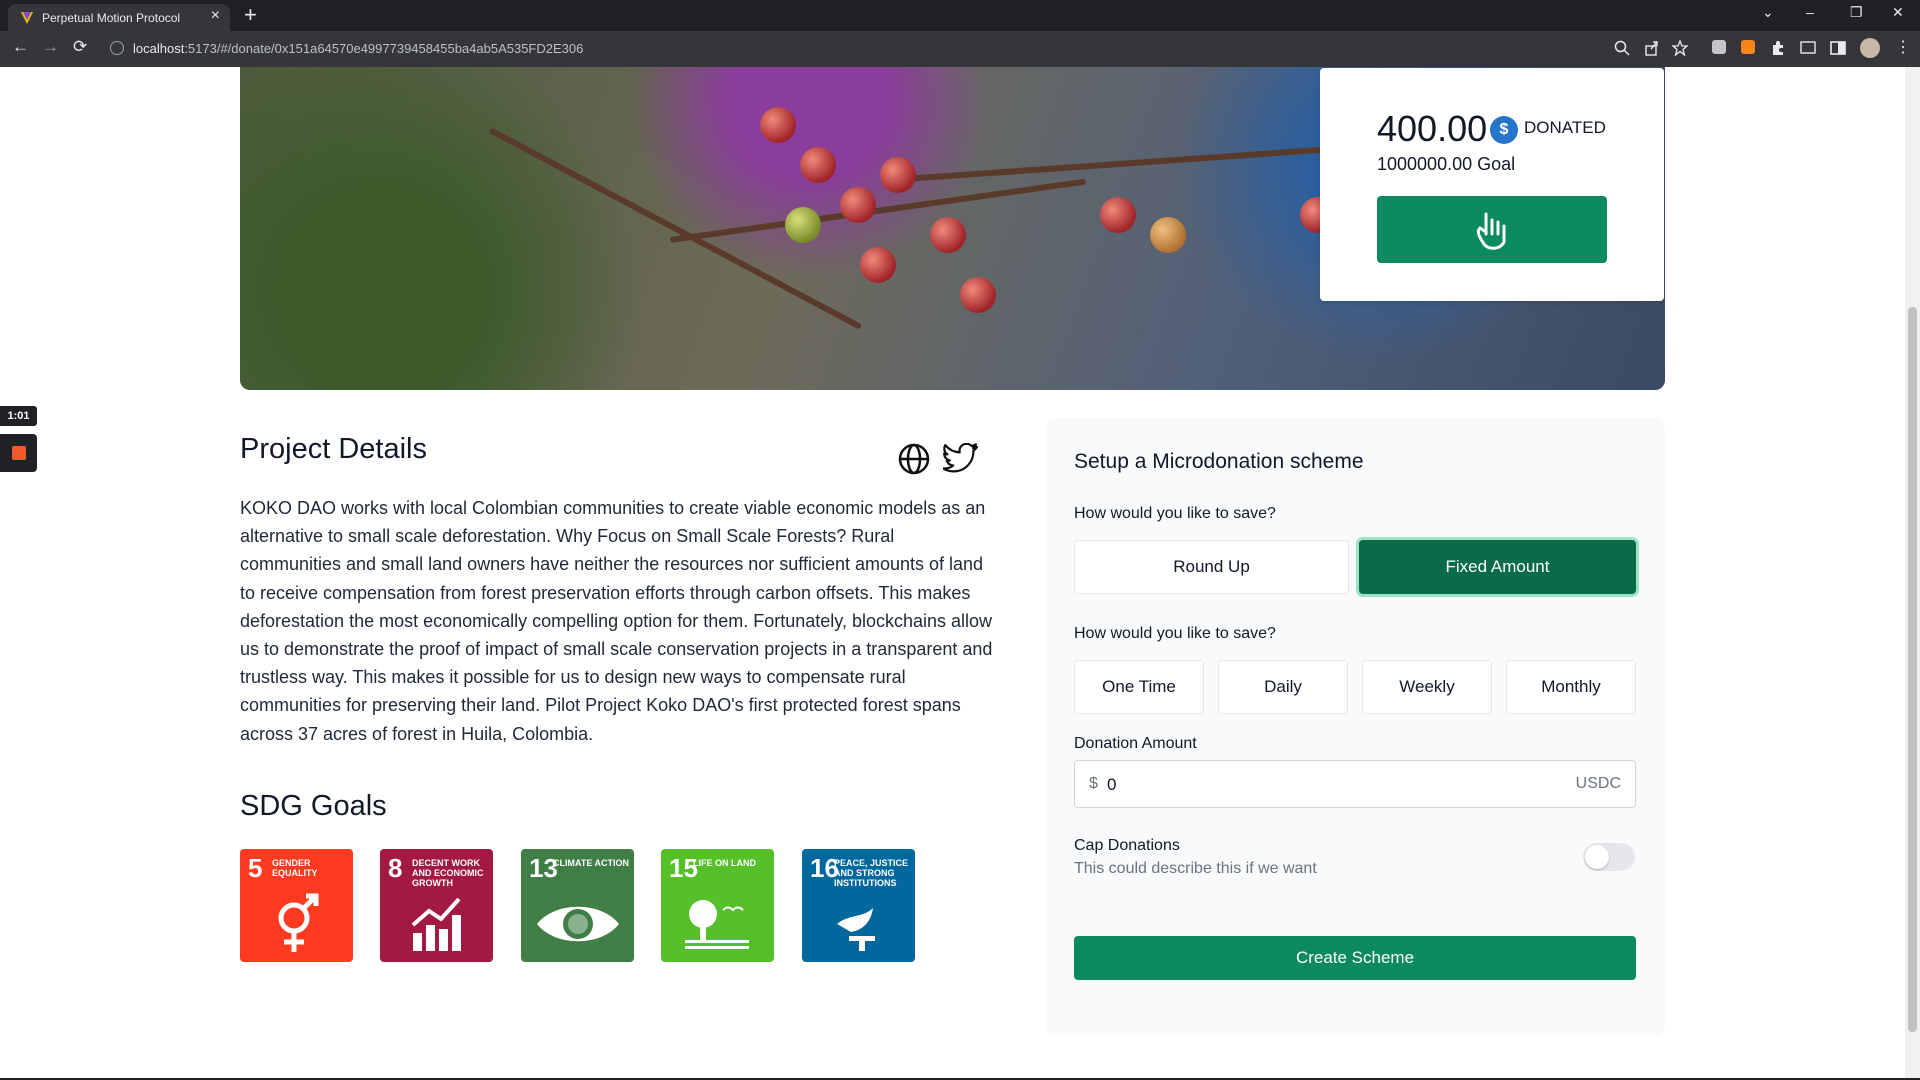  I want to click on stop-icon, so click(19, 453).